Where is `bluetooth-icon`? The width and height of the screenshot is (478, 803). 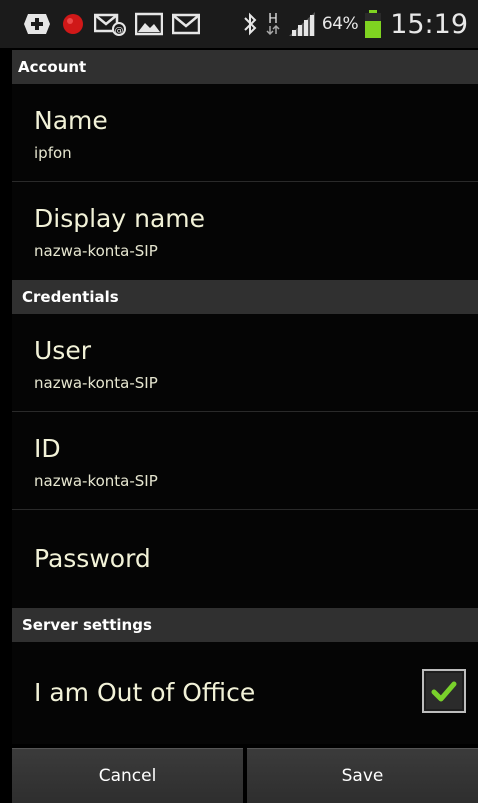
bluetooth-icon is located at coordinates (250, 24).